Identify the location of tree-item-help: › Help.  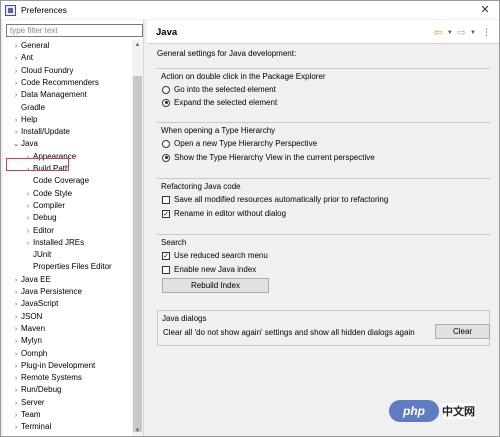
(24, 120).